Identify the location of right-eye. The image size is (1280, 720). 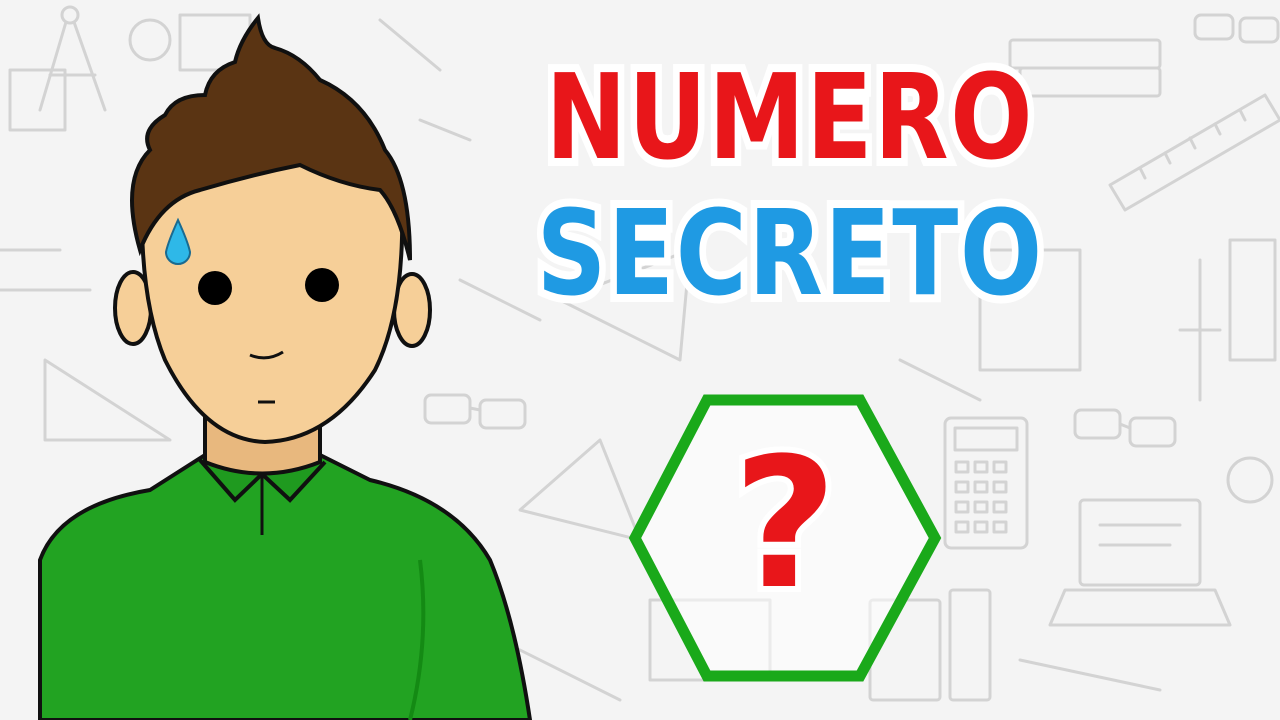
(322, 285).